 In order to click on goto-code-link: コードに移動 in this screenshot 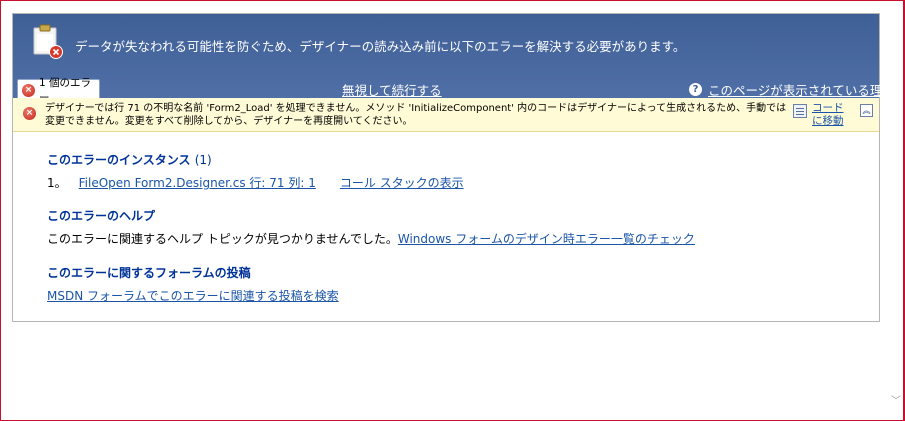, I will do `click(821, 115)`.